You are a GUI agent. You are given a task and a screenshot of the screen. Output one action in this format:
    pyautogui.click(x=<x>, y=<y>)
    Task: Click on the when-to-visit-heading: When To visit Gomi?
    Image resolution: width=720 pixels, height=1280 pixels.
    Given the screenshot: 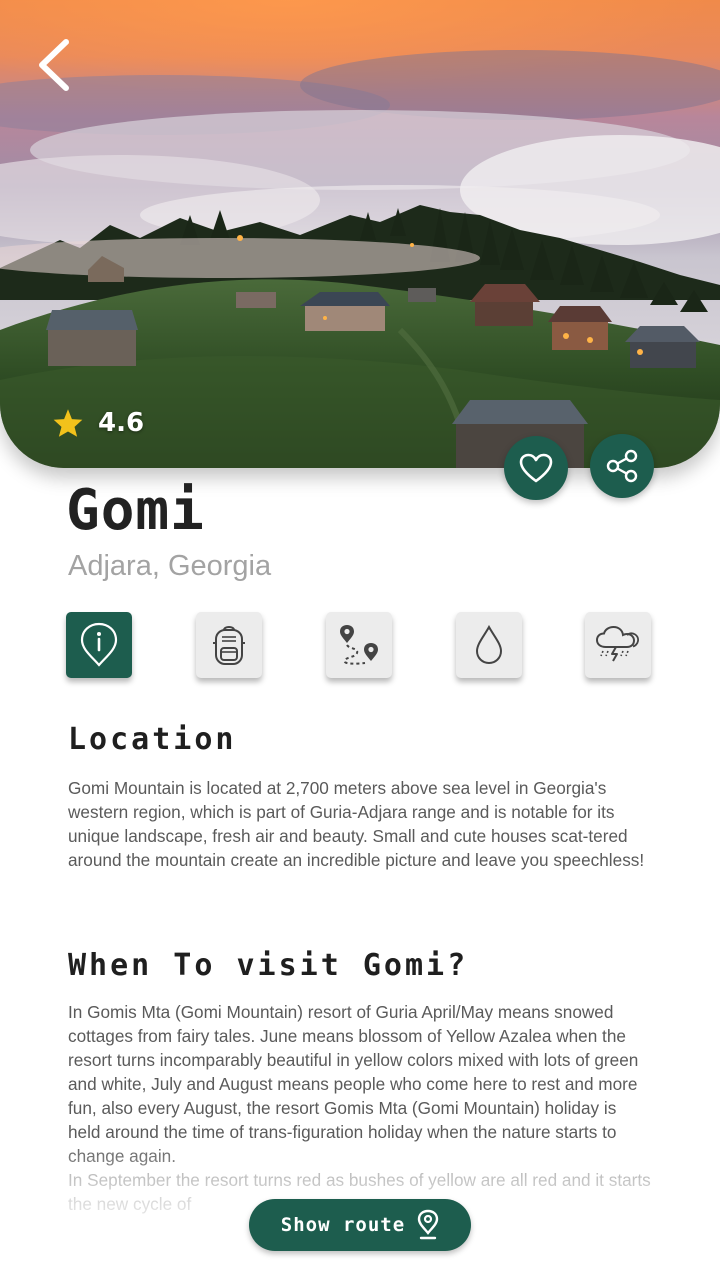 What is the action you would take?
    pyautogui.click(x=268, y=965)
    